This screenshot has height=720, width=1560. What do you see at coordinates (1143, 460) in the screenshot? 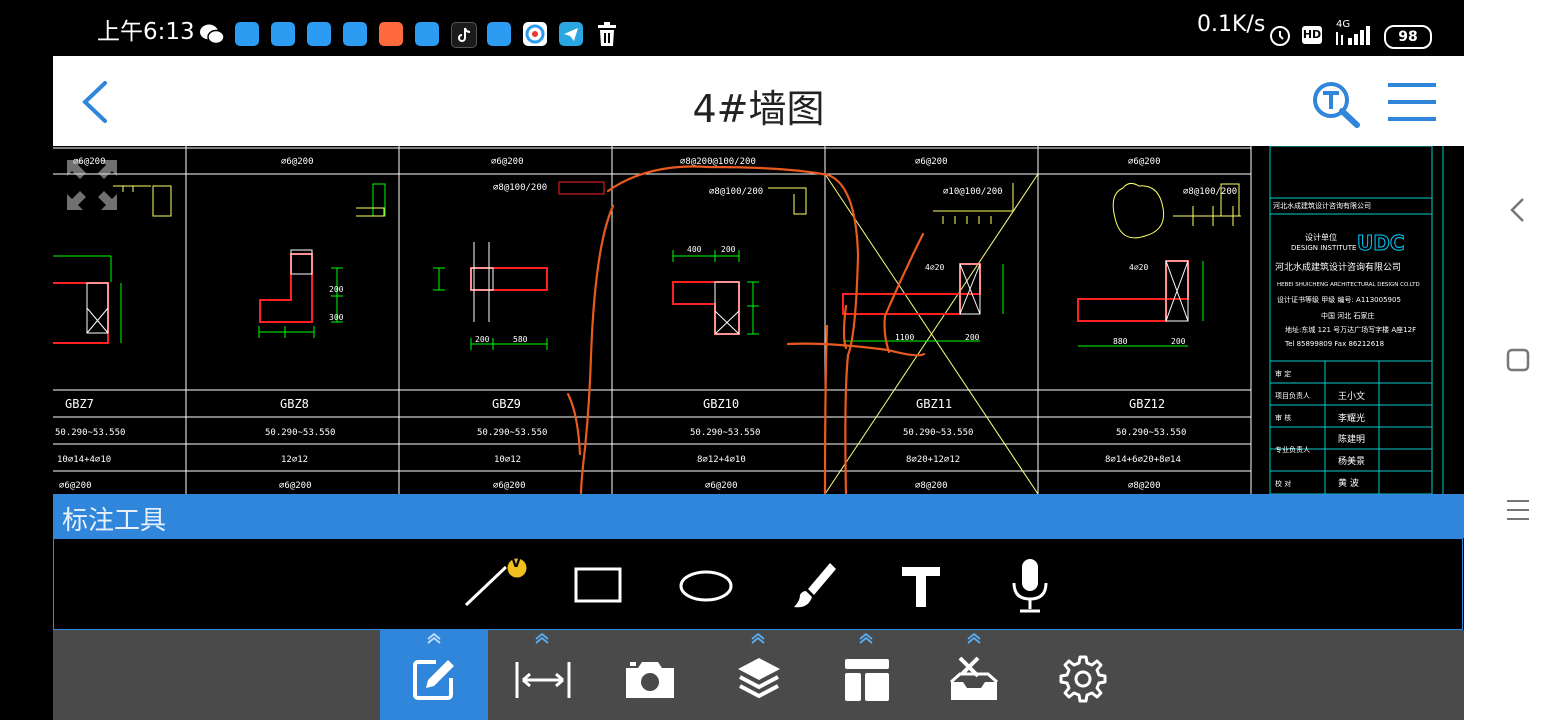
I see `column-rebar: 8⌀14+6⌀20+8⌀14` at bounding box center [1143, 460].